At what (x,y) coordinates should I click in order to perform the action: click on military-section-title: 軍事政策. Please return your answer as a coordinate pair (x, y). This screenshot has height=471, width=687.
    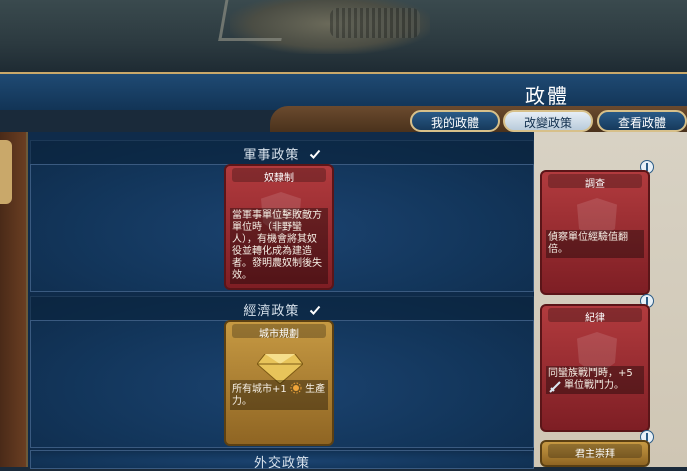
    Looking at the image, I should click on (271, 155).